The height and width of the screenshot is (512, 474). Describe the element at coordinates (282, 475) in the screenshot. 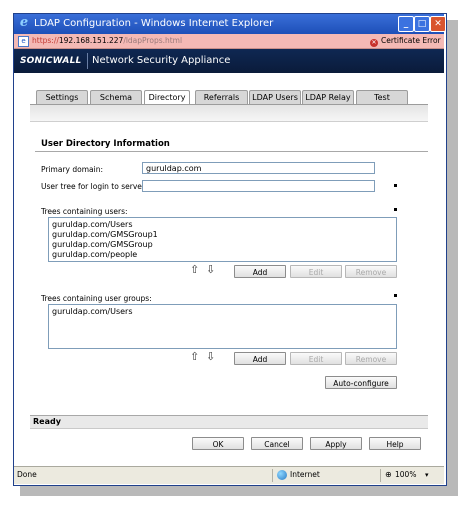

I see `globe-icon` at that location.